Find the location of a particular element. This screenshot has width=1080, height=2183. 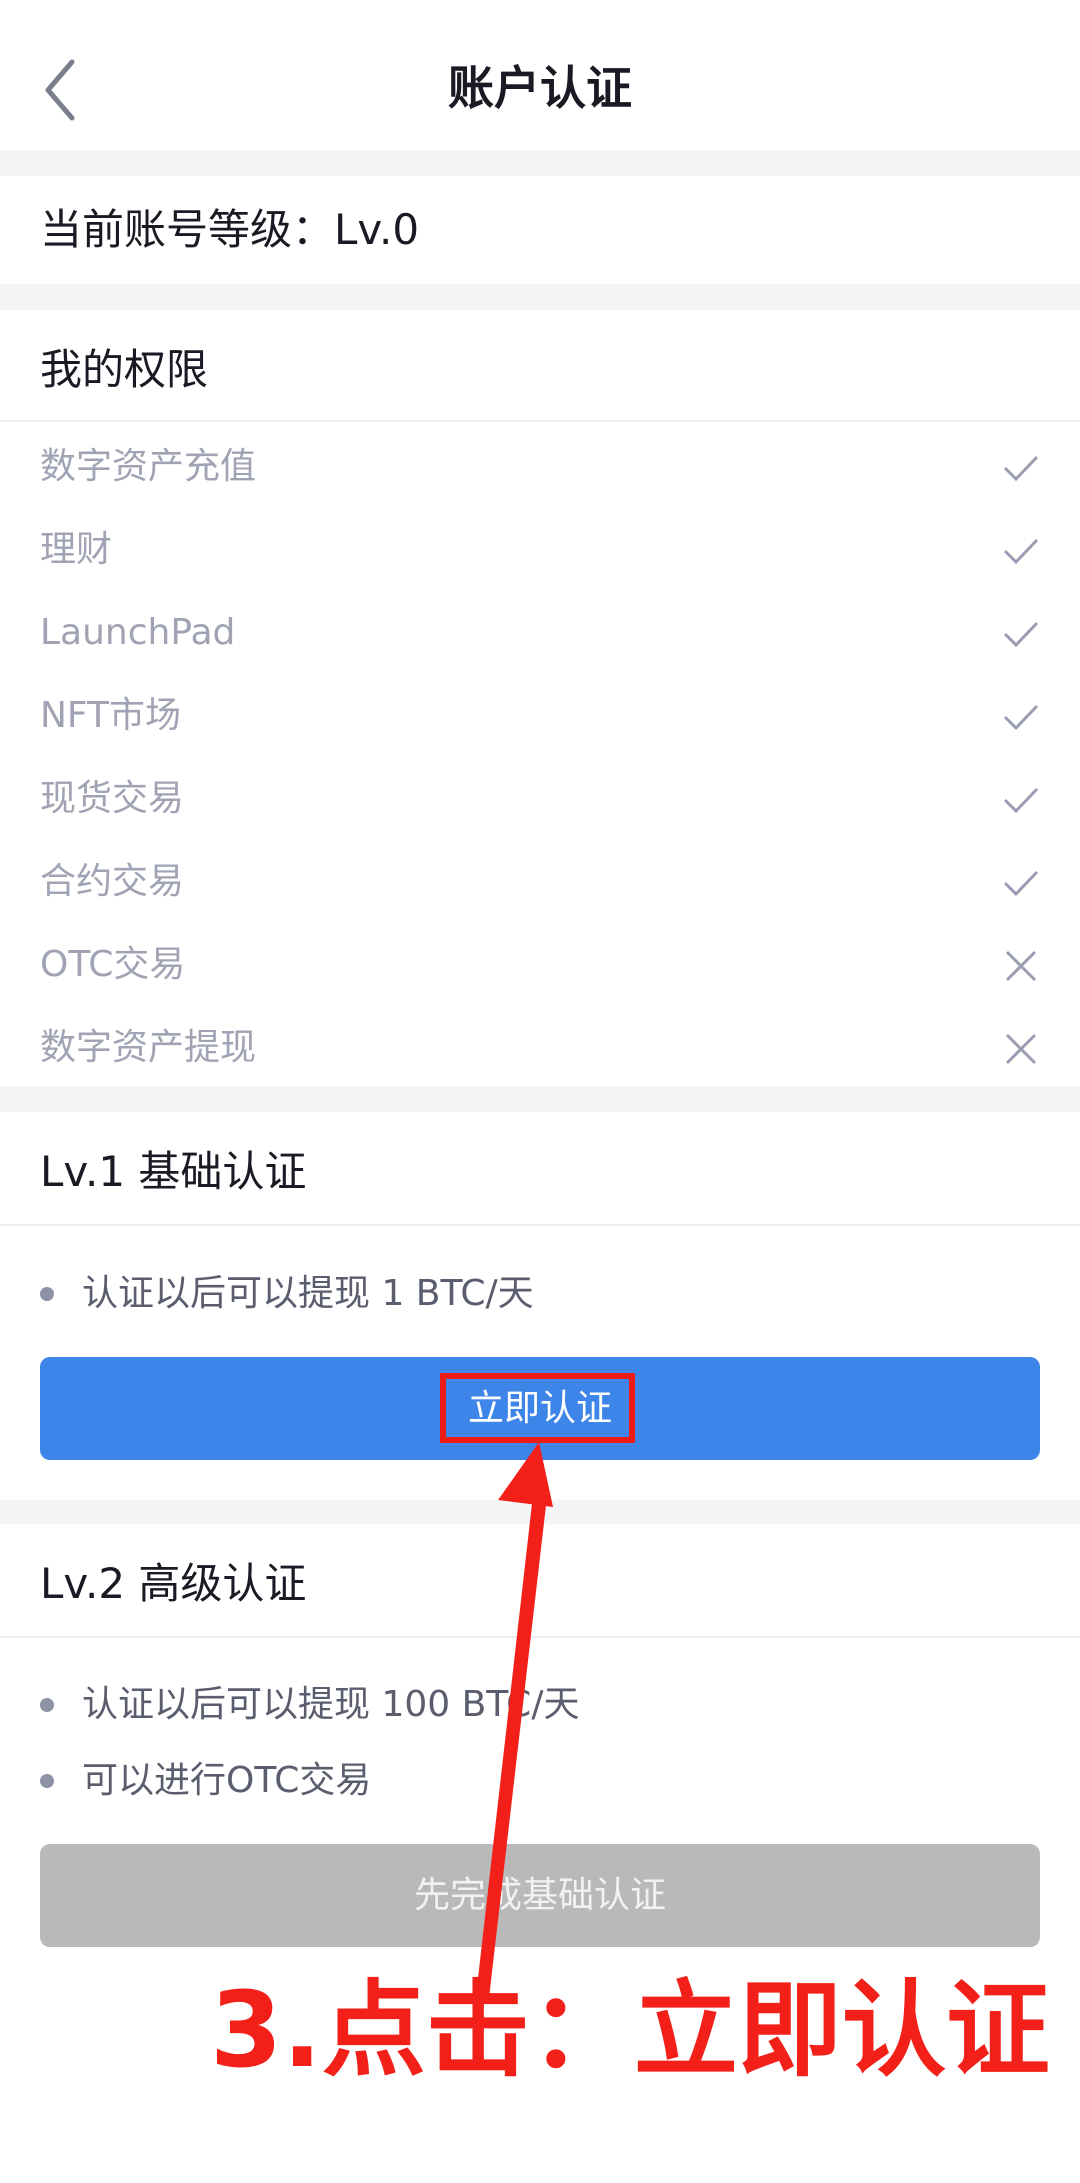

lv2-benefit-text: 可以进行OTC交易 is located at coordinates (227, 1780).